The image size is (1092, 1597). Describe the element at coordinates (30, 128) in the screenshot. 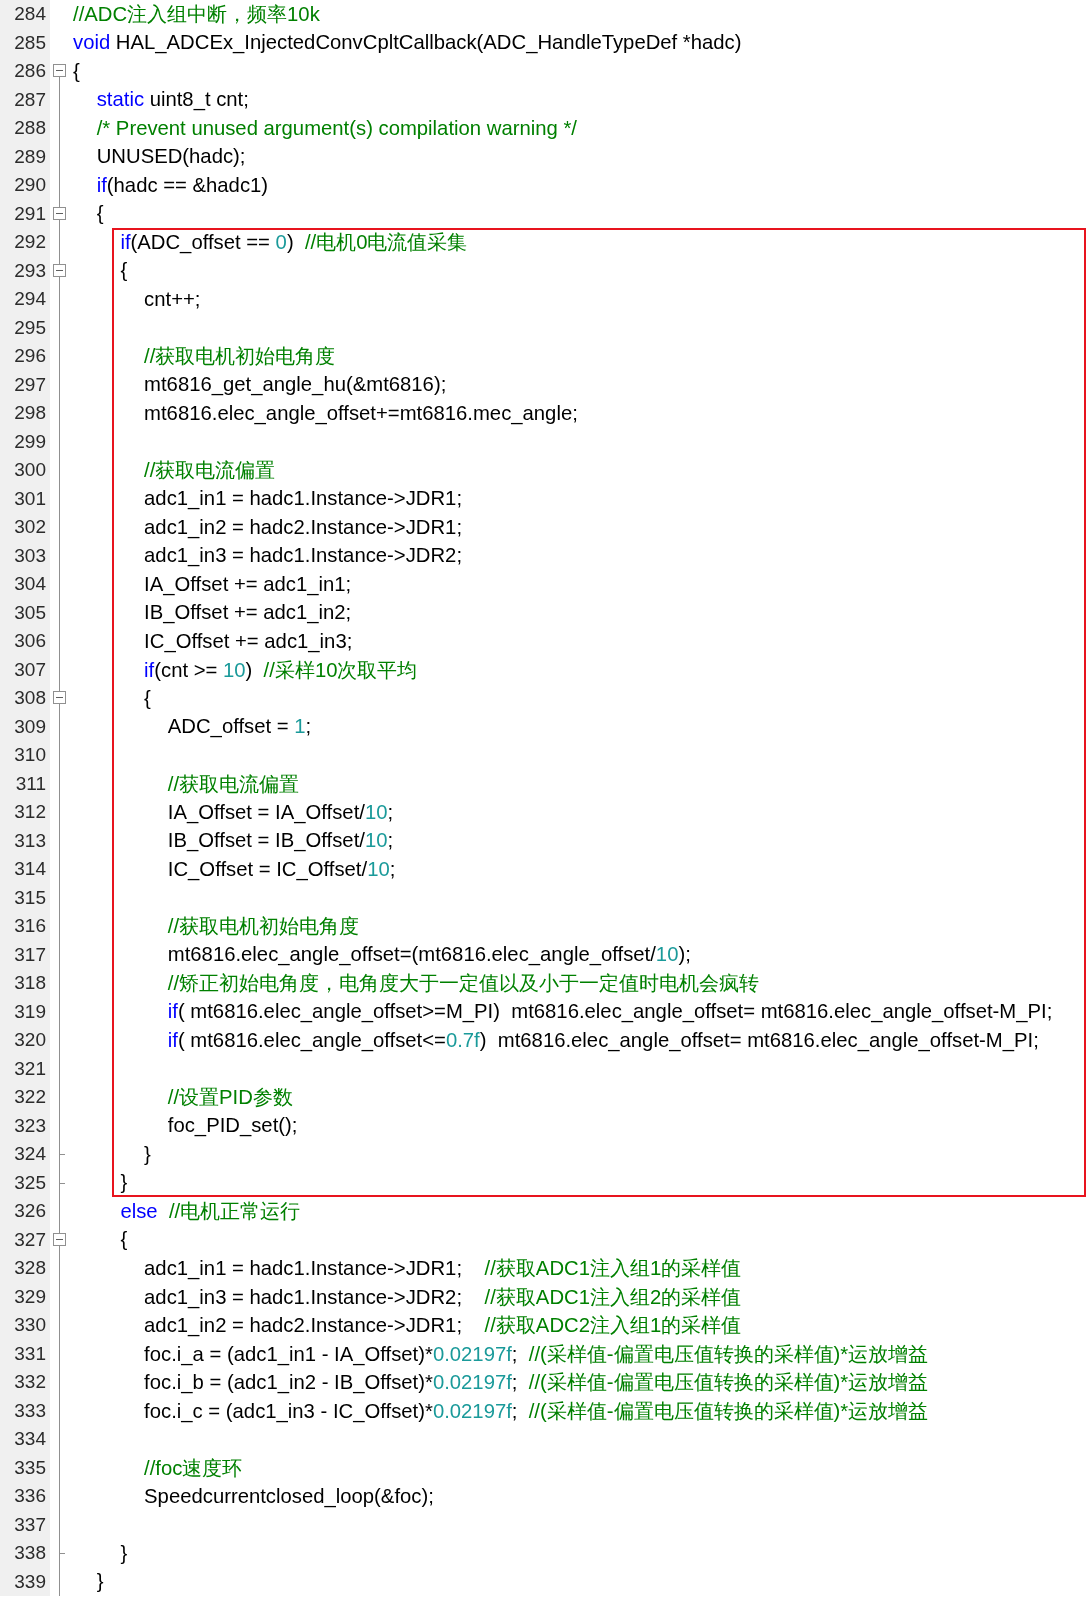

I see `line-number: 288` at that location.